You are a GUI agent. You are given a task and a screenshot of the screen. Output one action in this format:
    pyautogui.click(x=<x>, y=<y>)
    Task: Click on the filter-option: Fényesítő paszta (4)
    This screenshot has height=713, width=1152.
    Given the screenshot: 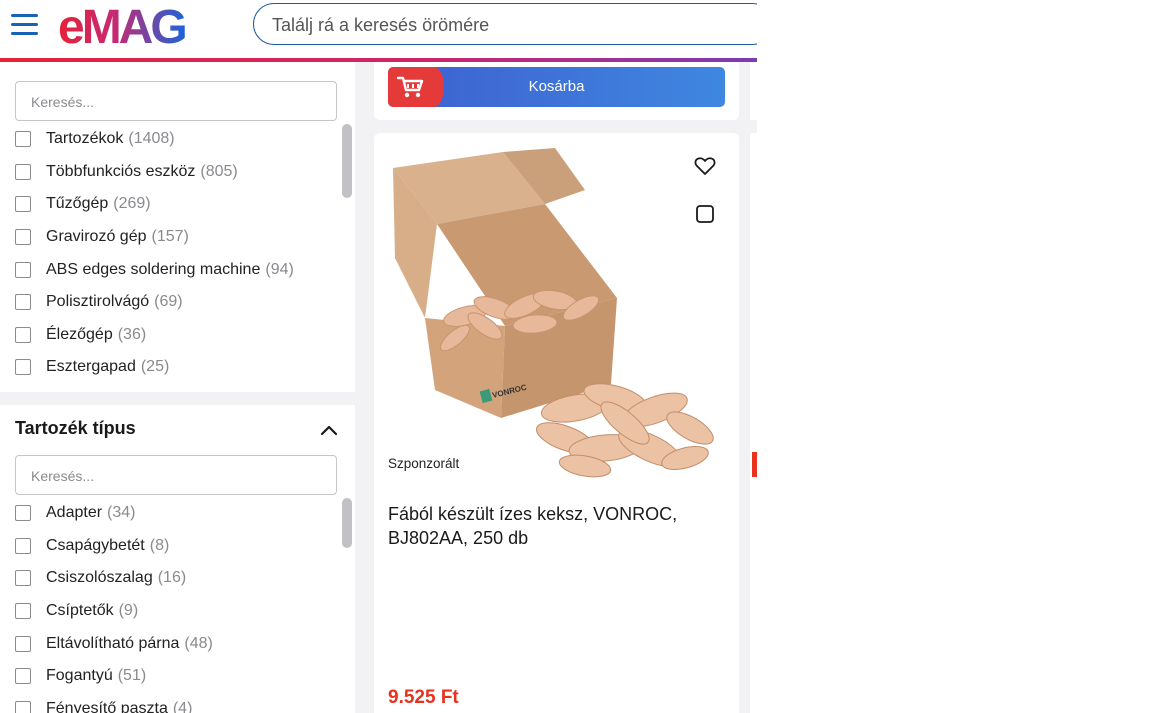 What is the action you would take?
    pyautogui.click(x=175, y=703)
    